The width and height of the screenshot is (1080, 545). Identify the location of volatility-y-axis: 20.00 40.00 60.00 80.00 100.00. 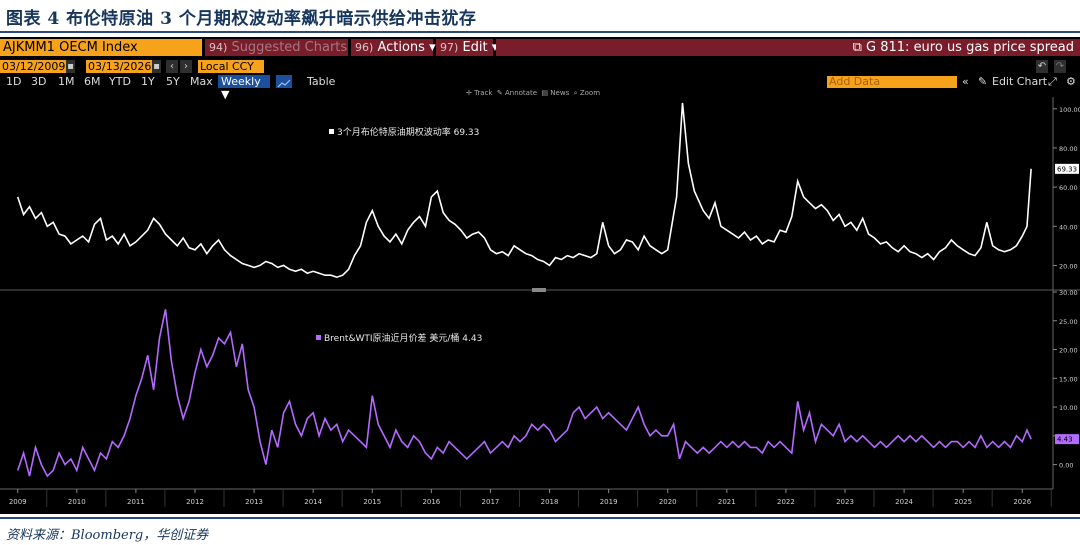
(1066, 188).